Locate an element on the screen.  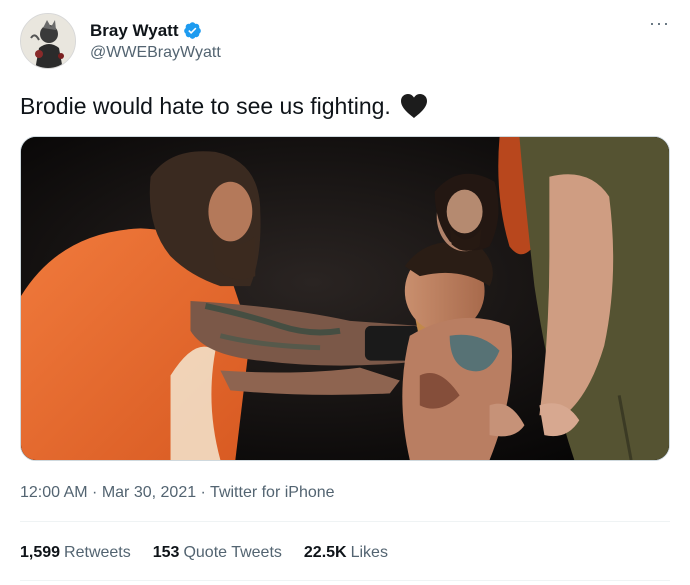
retweets-stat: 1,599 Retweets is located at coordinates (75, 553).